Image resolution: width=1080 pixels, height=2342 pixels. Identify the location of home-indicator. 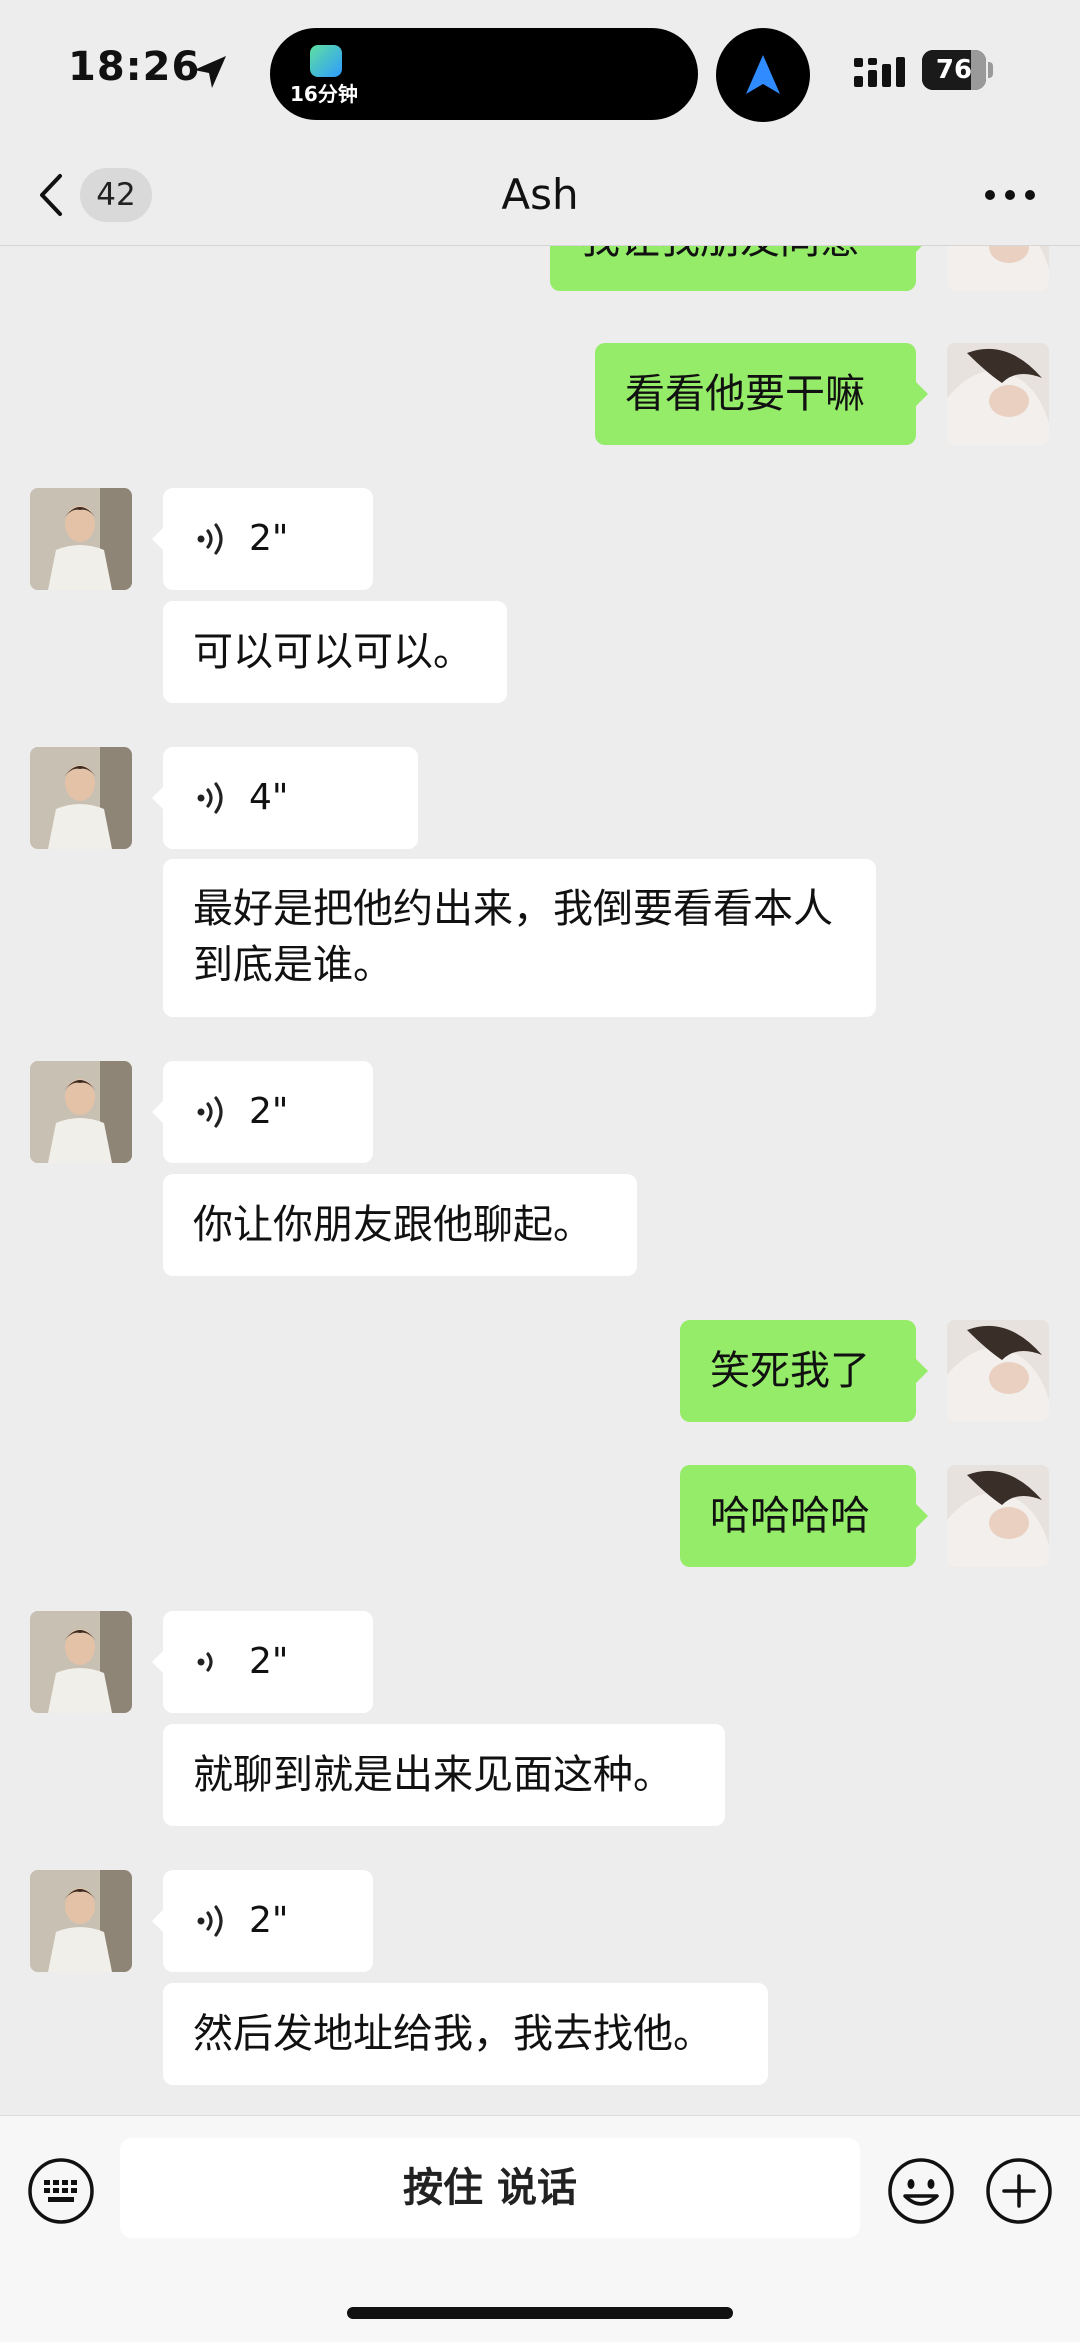
(540, 2313).